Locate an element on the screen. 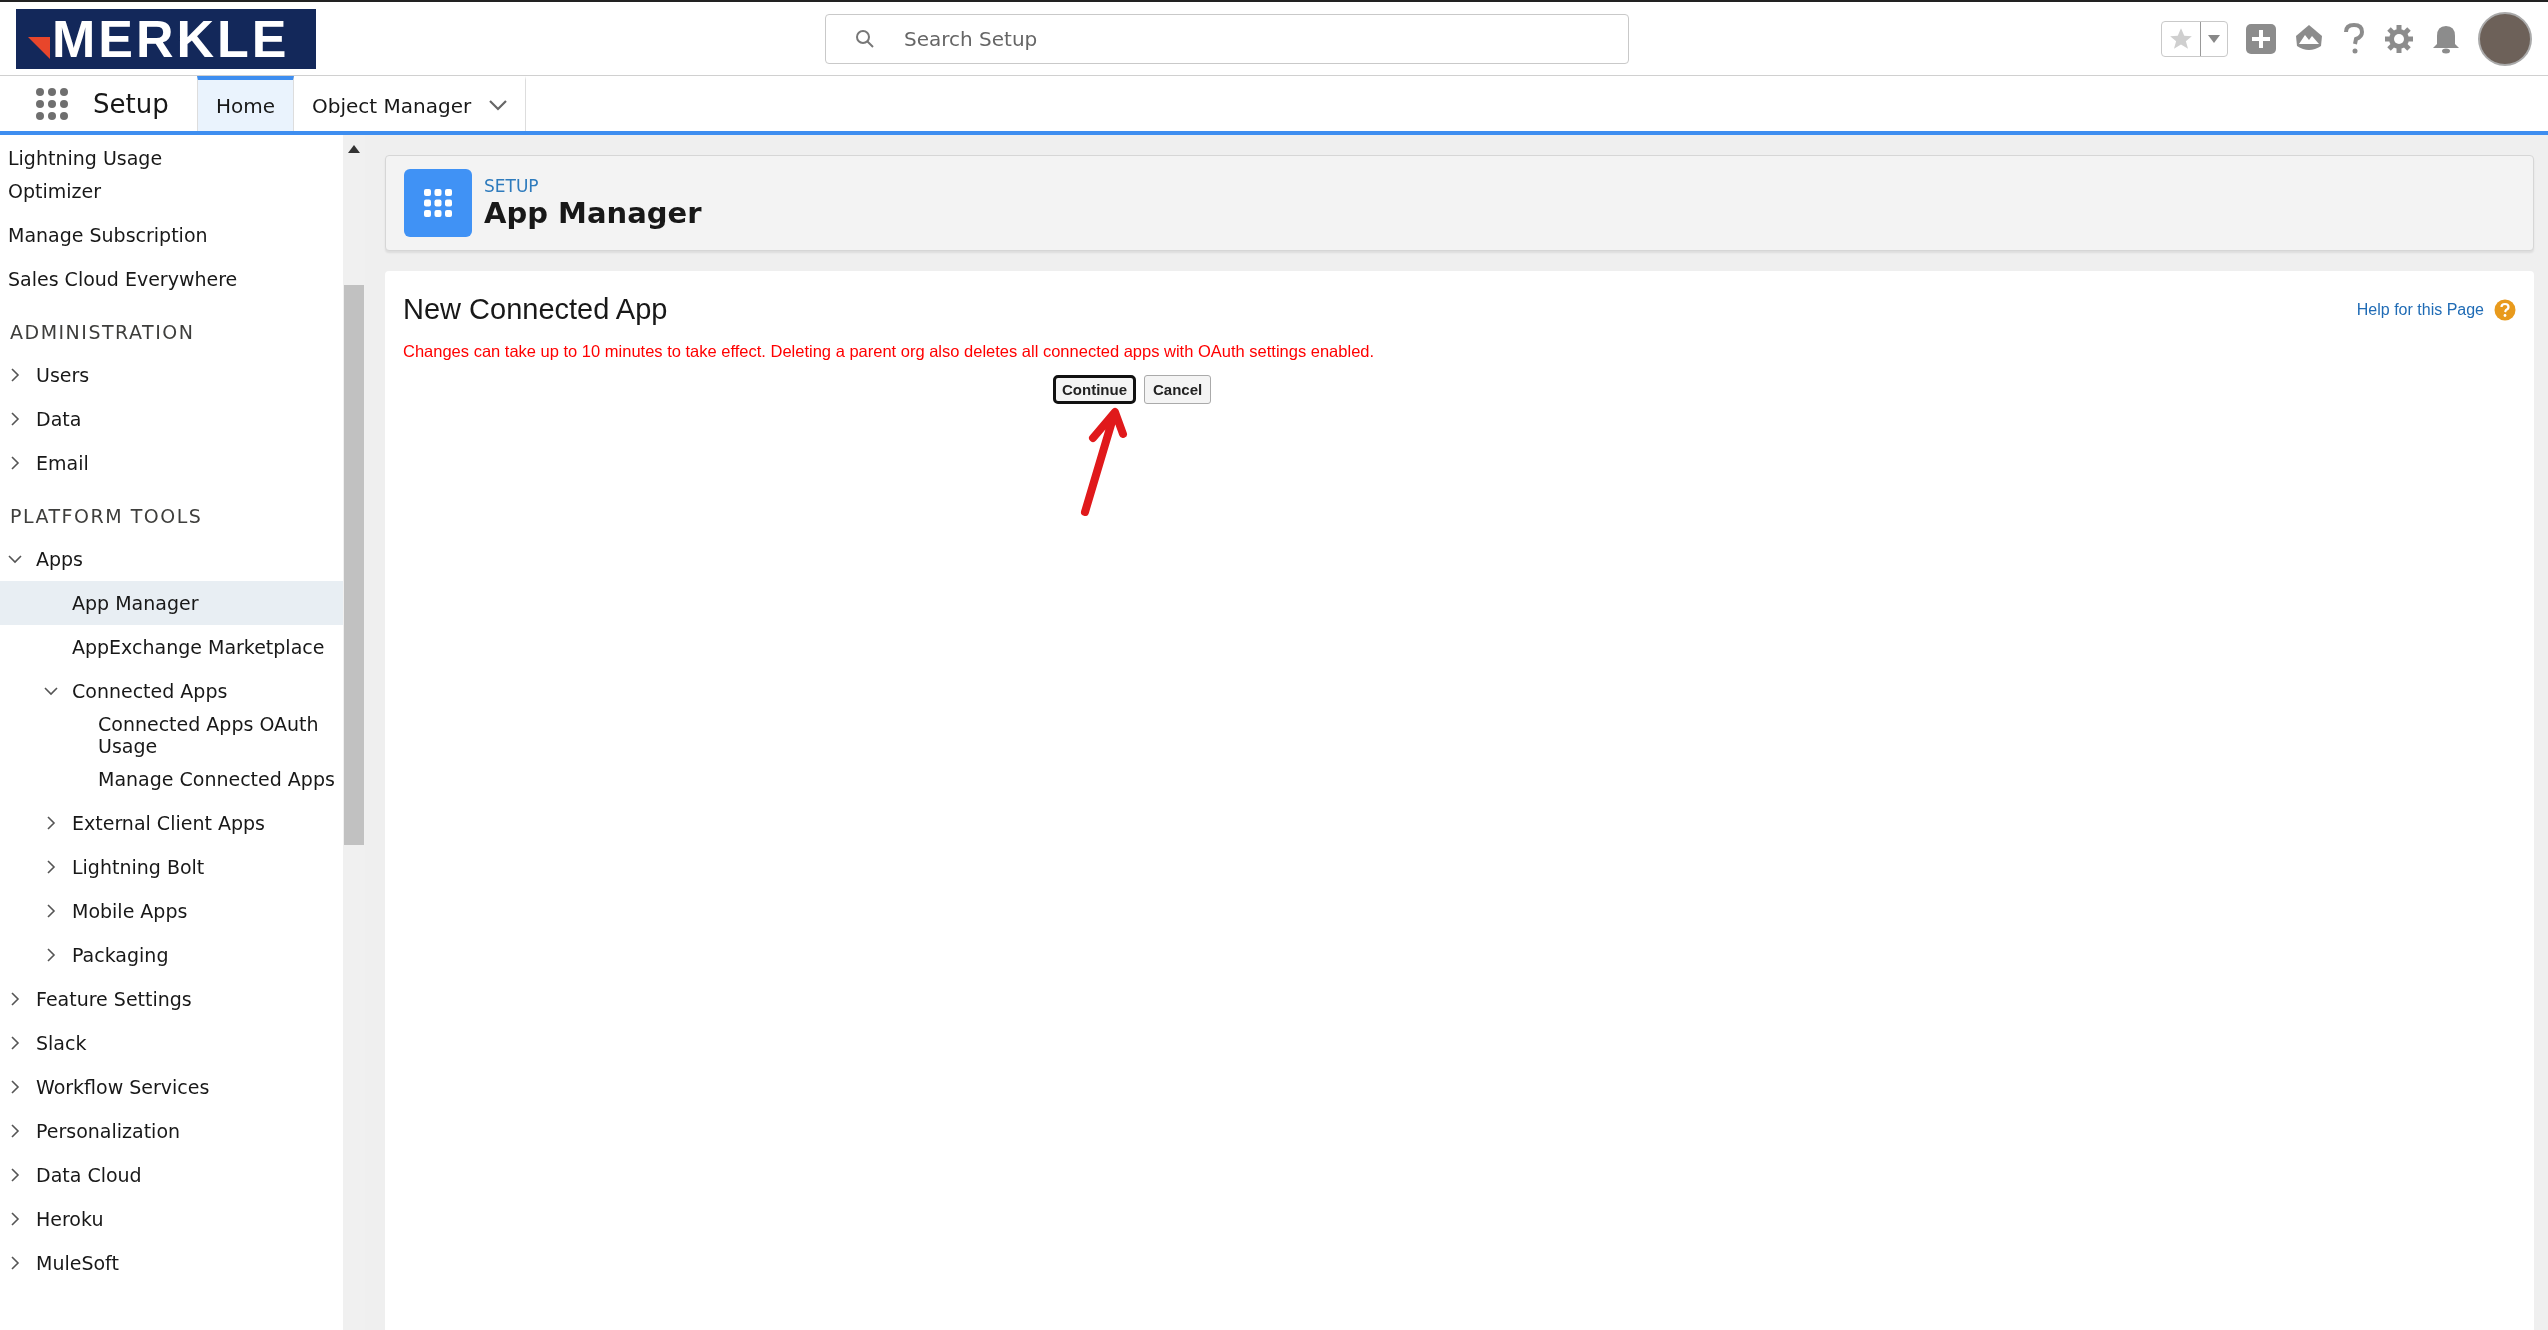  section-heading: ADMINISTRATION is located at coordinates (102, 332).